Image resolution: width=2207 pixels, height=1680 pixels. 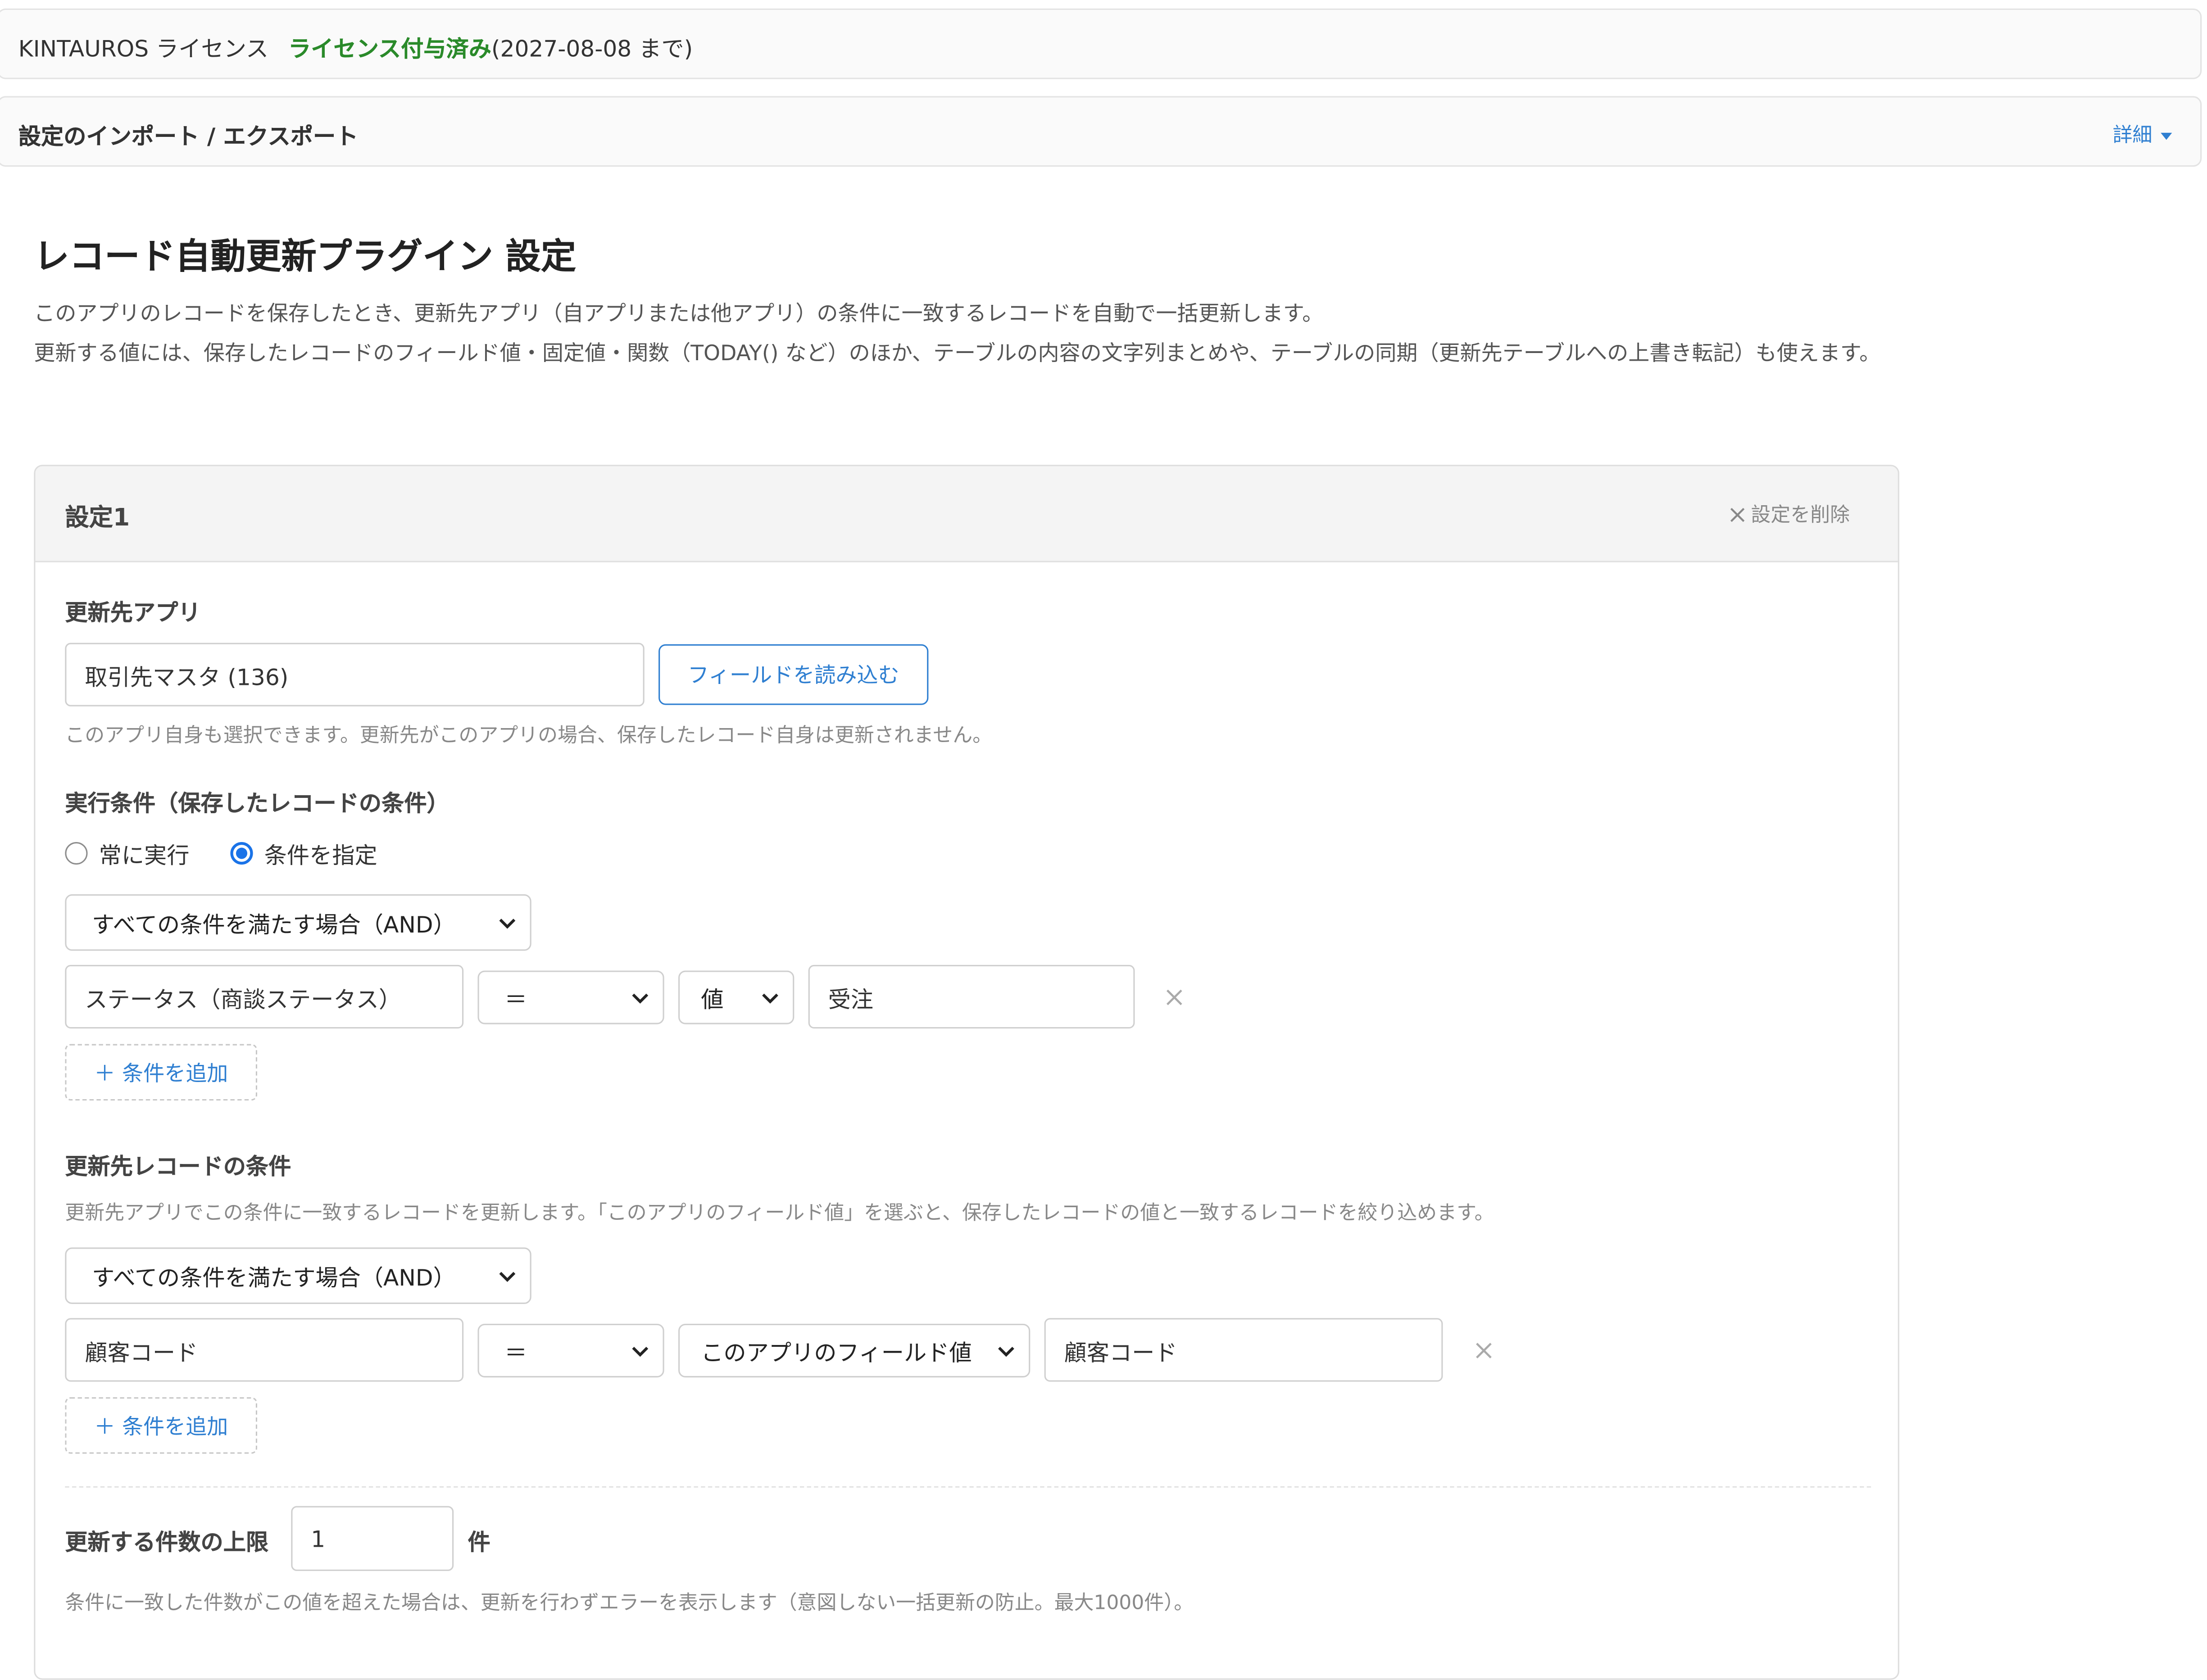 What do you see at coordinates (712, 999) in the screenshot?
I see `exec-type-value: 値` at bounding box center [712, 999].